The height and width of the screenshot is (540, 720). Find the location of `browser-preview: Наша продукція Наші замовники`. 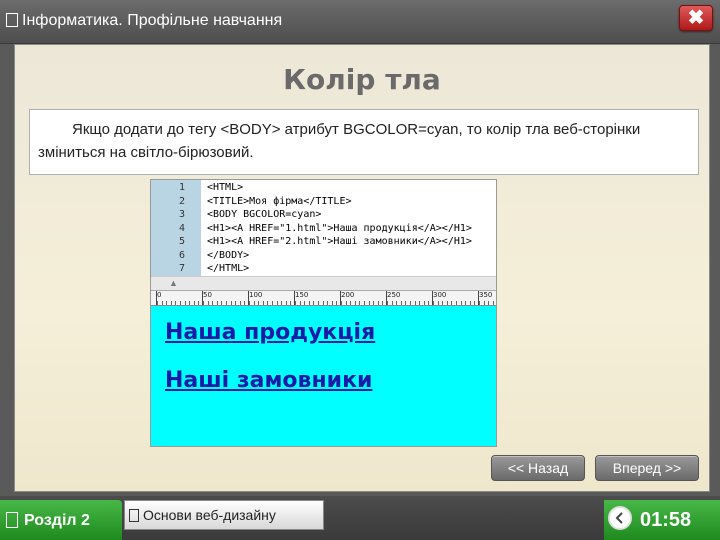

browser-preview: Наша продукція Наші замовники is located at coordinates (323, 376).